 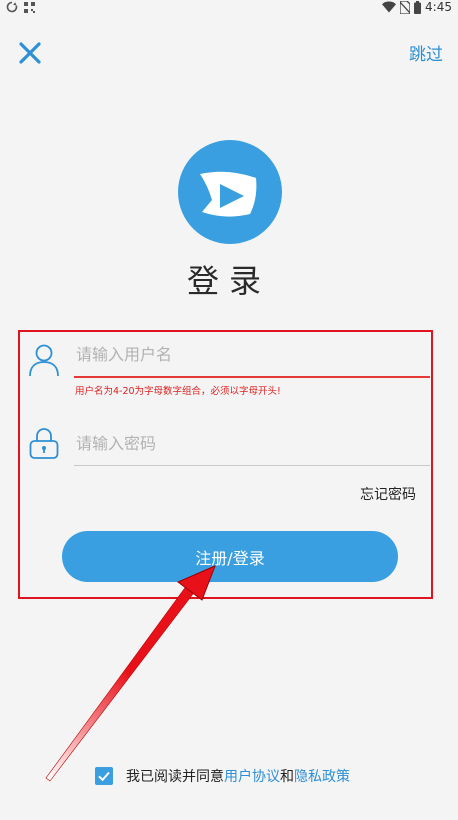 What do you see at coordinates (322, 776) in the screenshot?
I see `privacy-policy-link: 隐私政策` at bounding box center [322, 776].